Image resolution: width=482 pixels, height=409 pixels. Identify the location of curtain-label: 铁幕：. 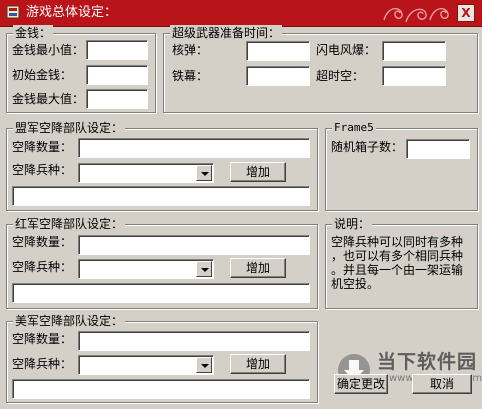
(190, 76).